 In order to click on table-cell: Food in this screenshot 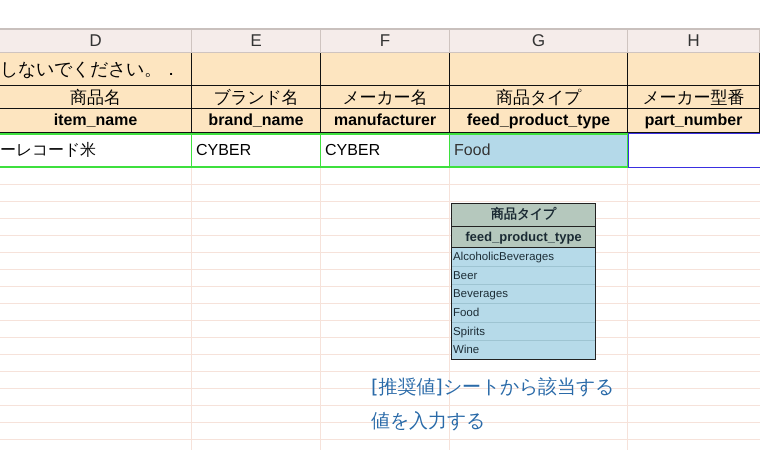, I will do `click(539, 150)`.